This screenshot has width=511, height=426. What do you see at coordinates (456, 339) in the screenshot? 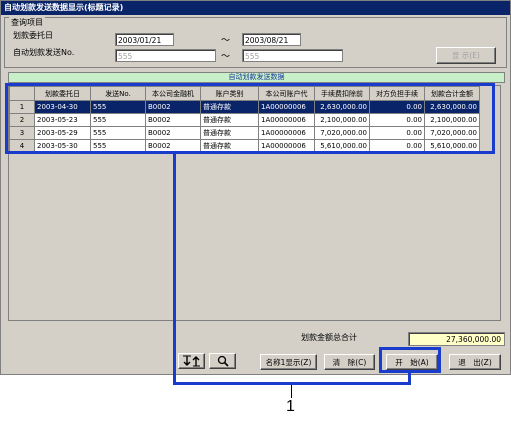
I see `total-value-field: 27,360,000.00` at bounding box center [456, 339].